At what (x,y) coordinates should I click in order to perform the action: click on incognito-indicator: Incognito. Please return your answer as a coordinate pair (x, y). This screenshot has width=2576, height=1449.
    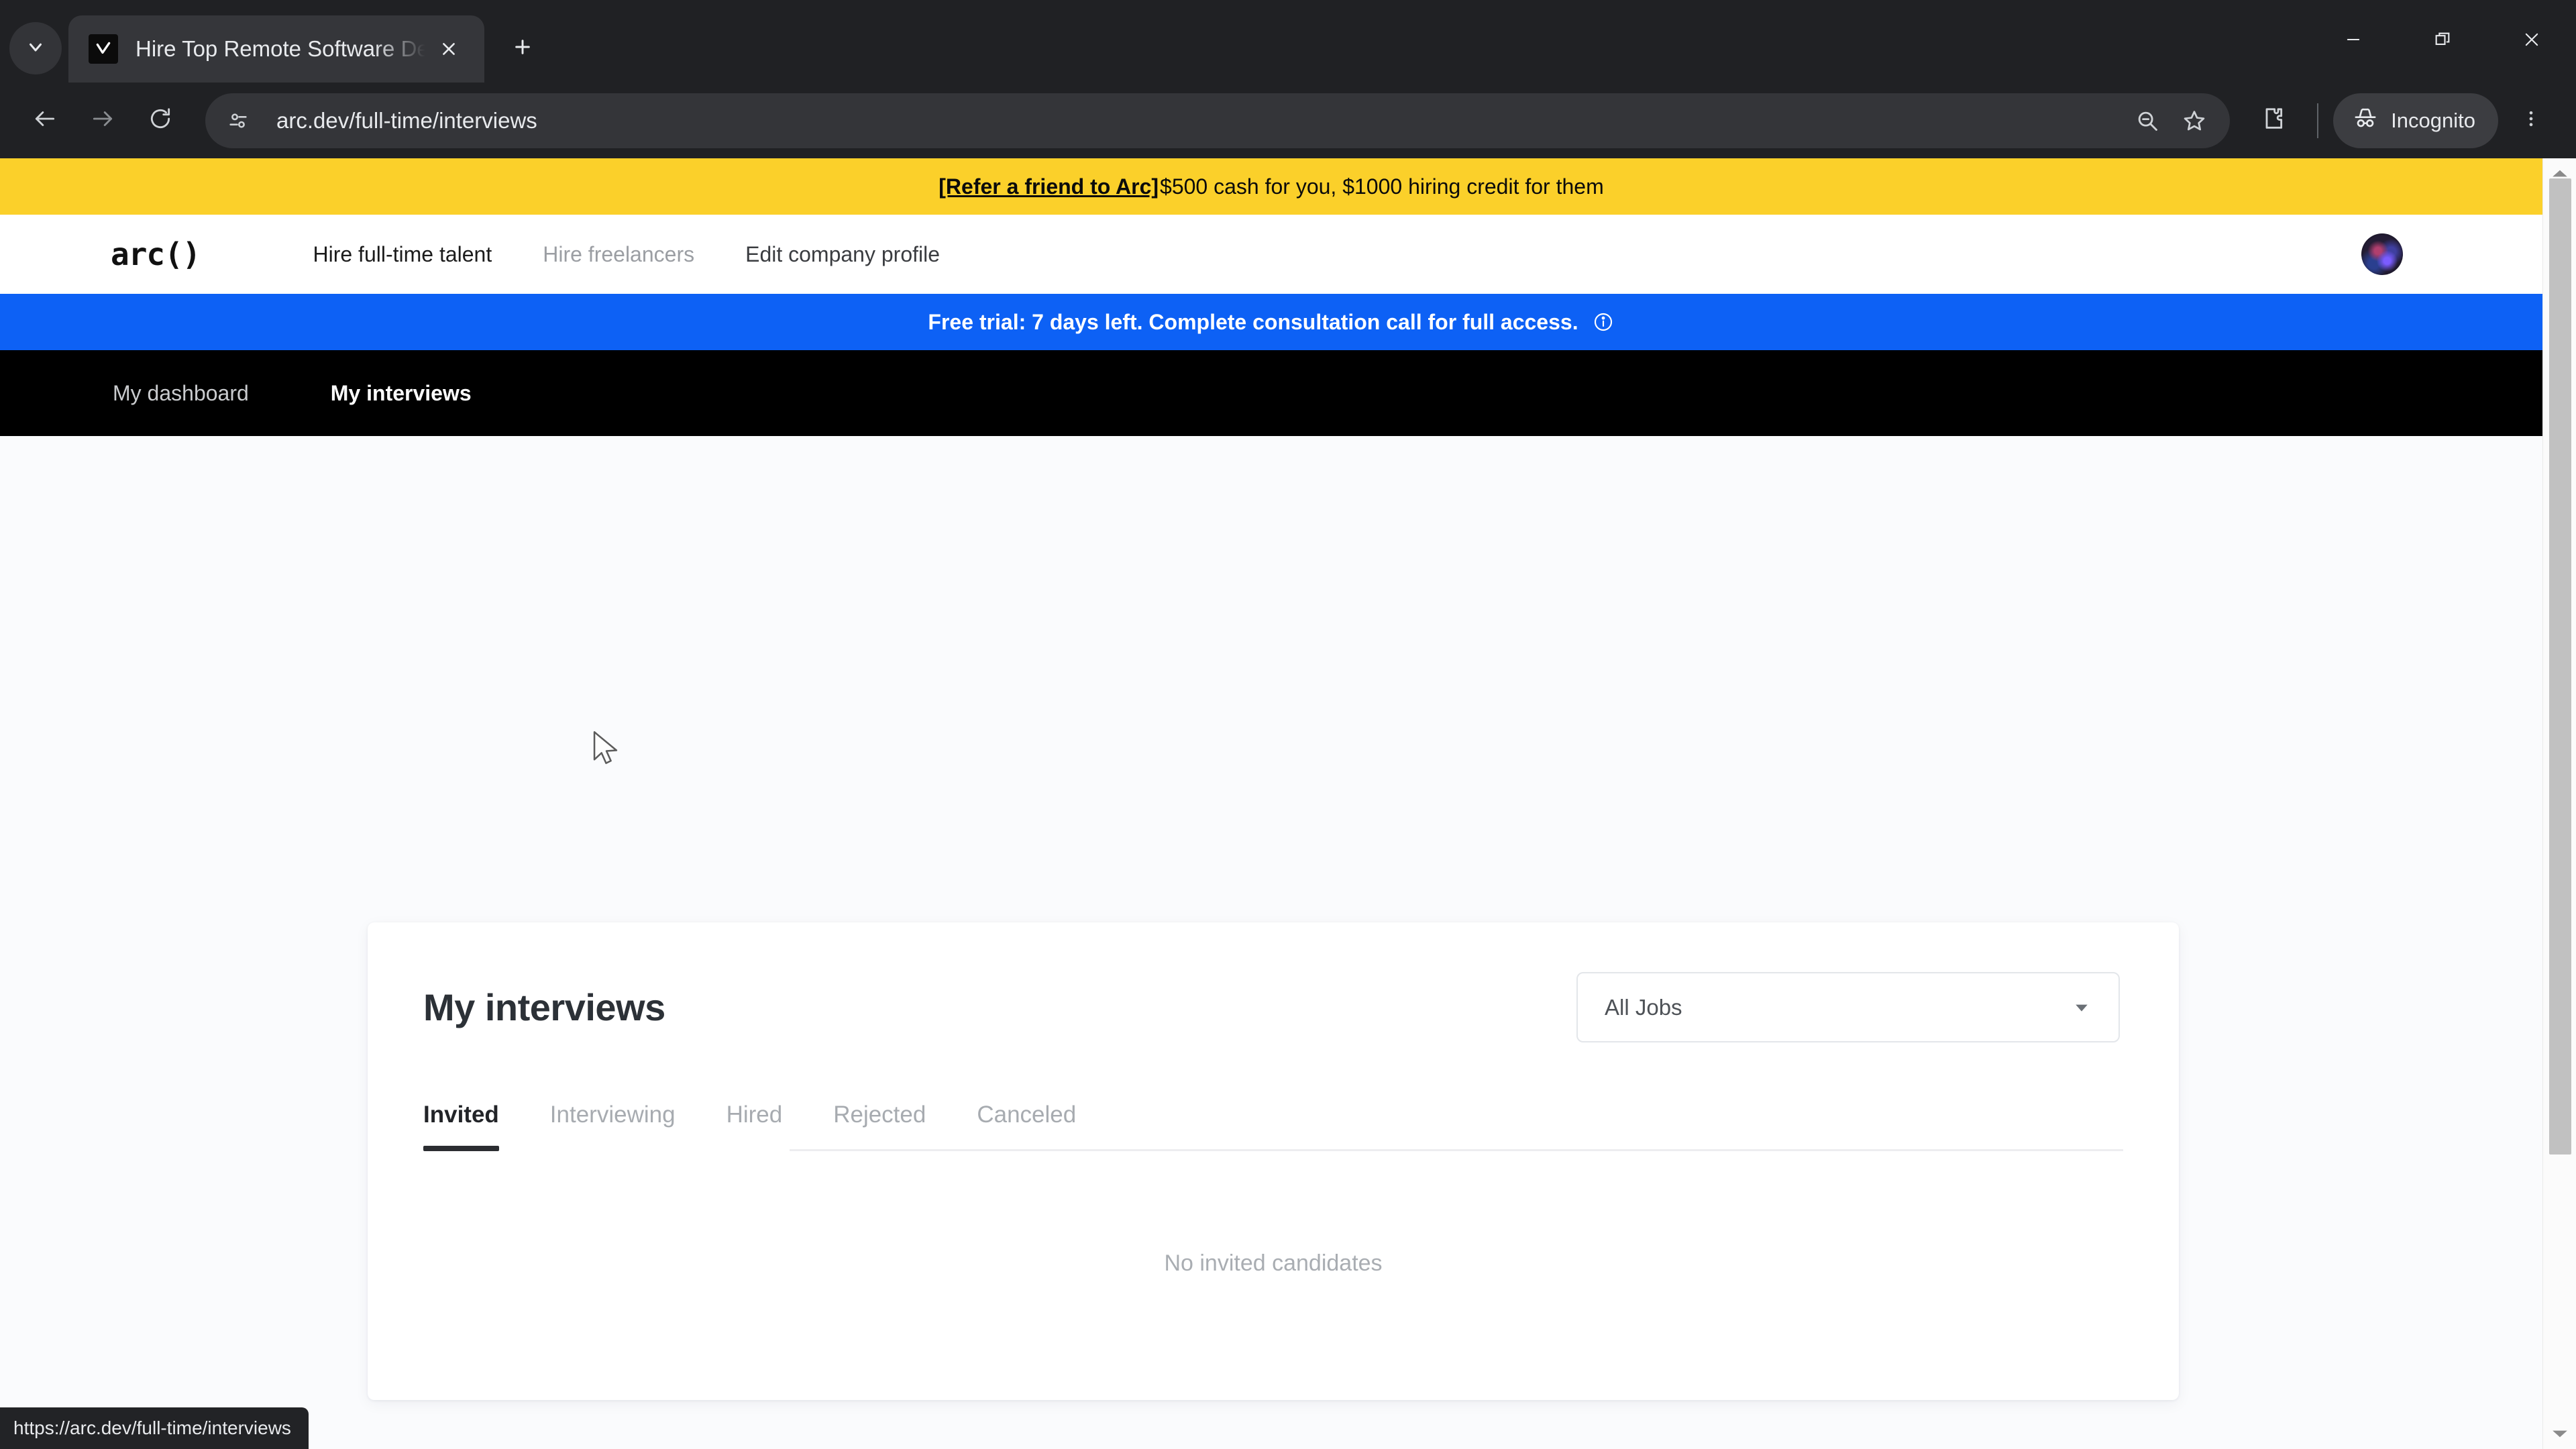
    Looking at the image, I should click on (2415, 120).